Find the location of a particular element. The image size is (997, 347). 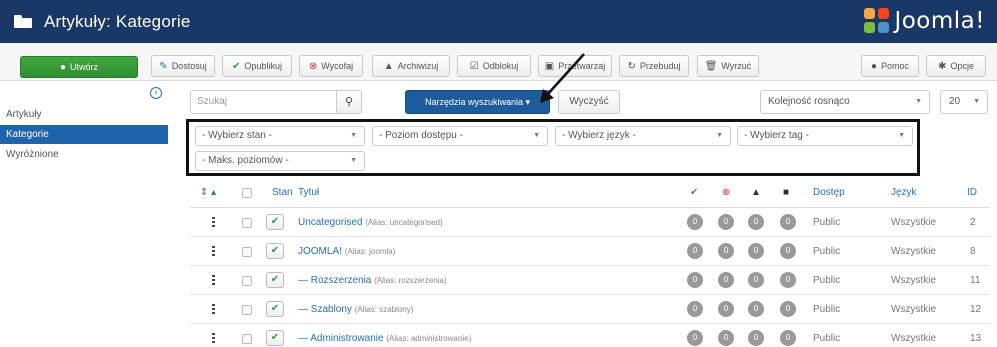

tag-filter: - Wybierz tag - ▼ is located at coordinates (825, 136).